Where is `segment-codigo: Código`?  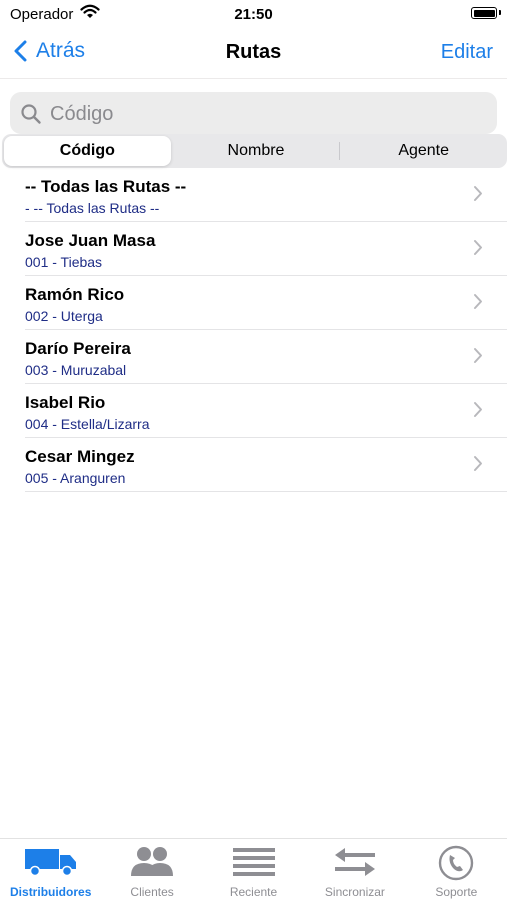
segment-codigo: Código is located at coordinates (87, 151).